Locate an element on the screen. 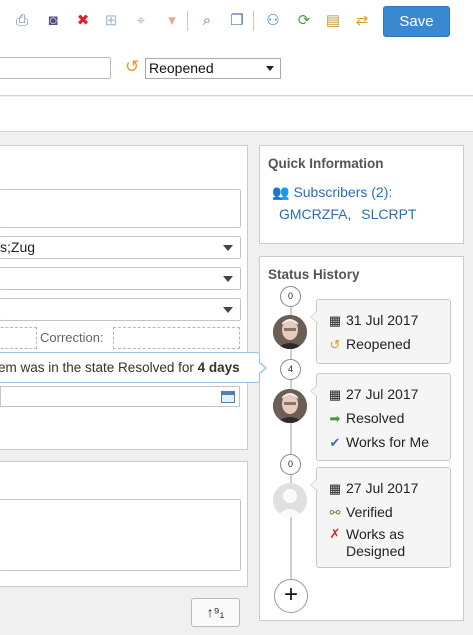 The image size is (473, 635). correction-input is located at coordinates (176, 338).